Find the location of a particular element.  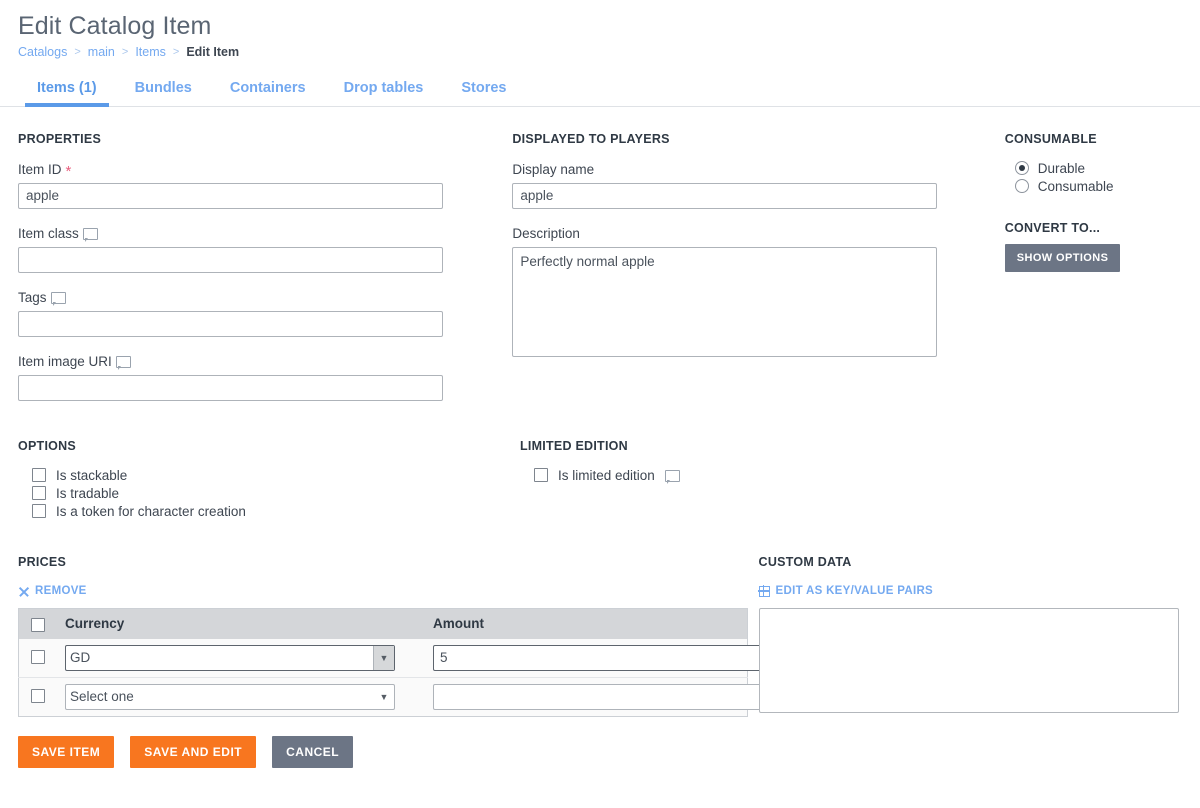

item-class-input is located at coordinates (230, 259).